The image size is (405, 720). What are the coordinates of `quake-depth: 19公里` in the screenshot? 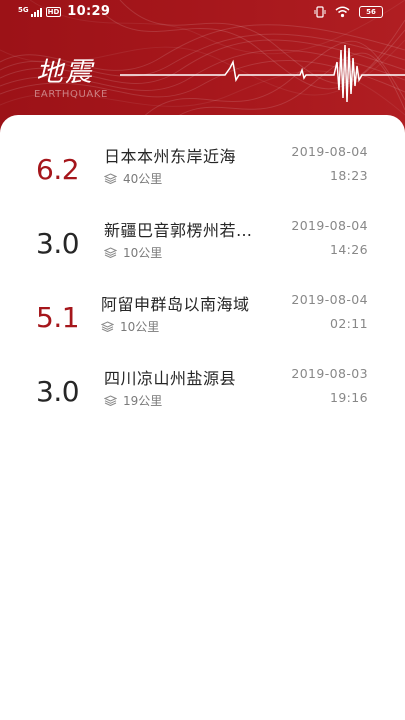 It's located at (133, 400).